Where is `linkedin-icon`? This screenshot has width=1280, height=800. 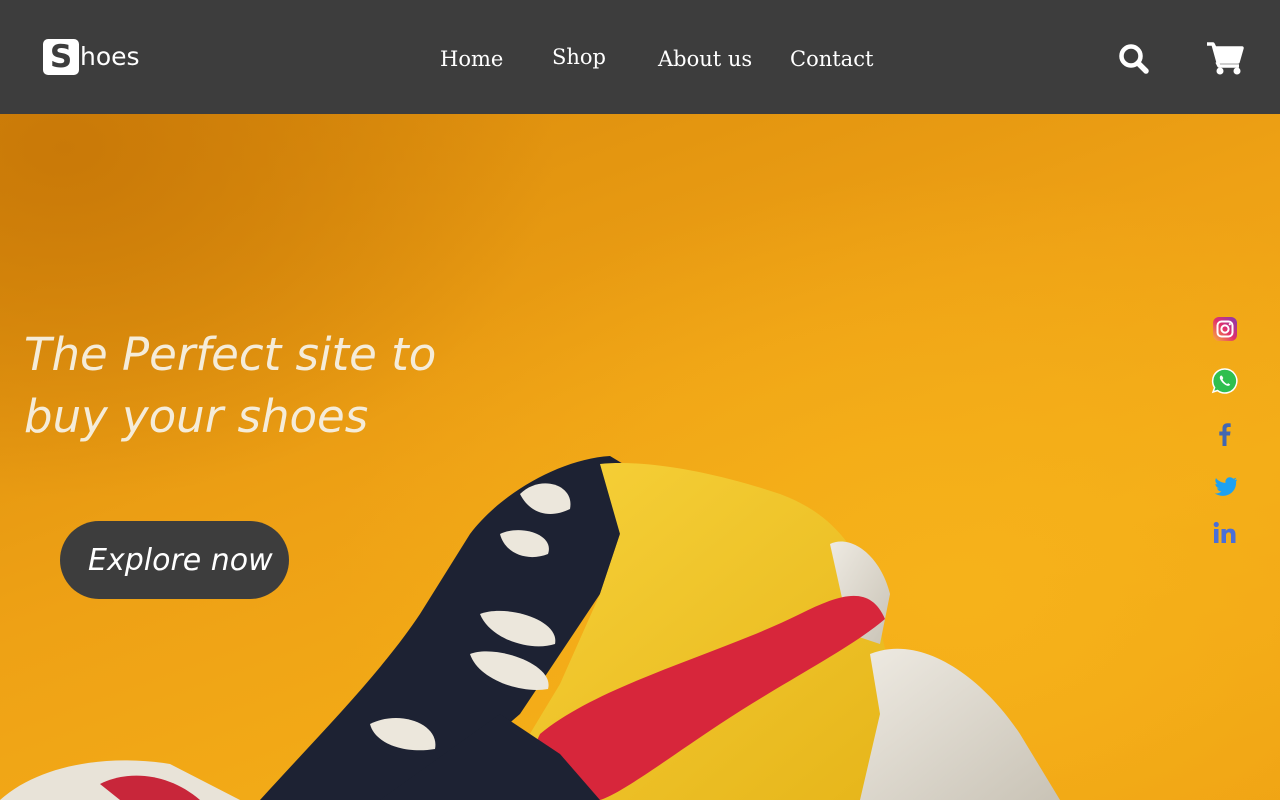
linkedin-icon is located at coordinates (1225, 533).